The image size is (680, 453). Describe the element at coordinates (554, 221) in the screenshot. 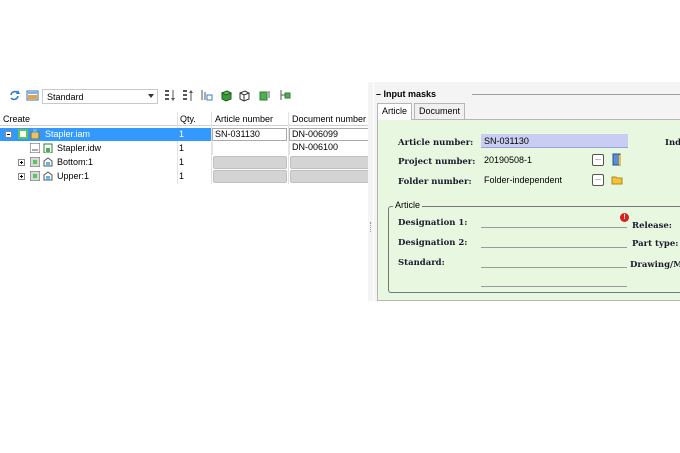

I see `designation1-field` at that location.